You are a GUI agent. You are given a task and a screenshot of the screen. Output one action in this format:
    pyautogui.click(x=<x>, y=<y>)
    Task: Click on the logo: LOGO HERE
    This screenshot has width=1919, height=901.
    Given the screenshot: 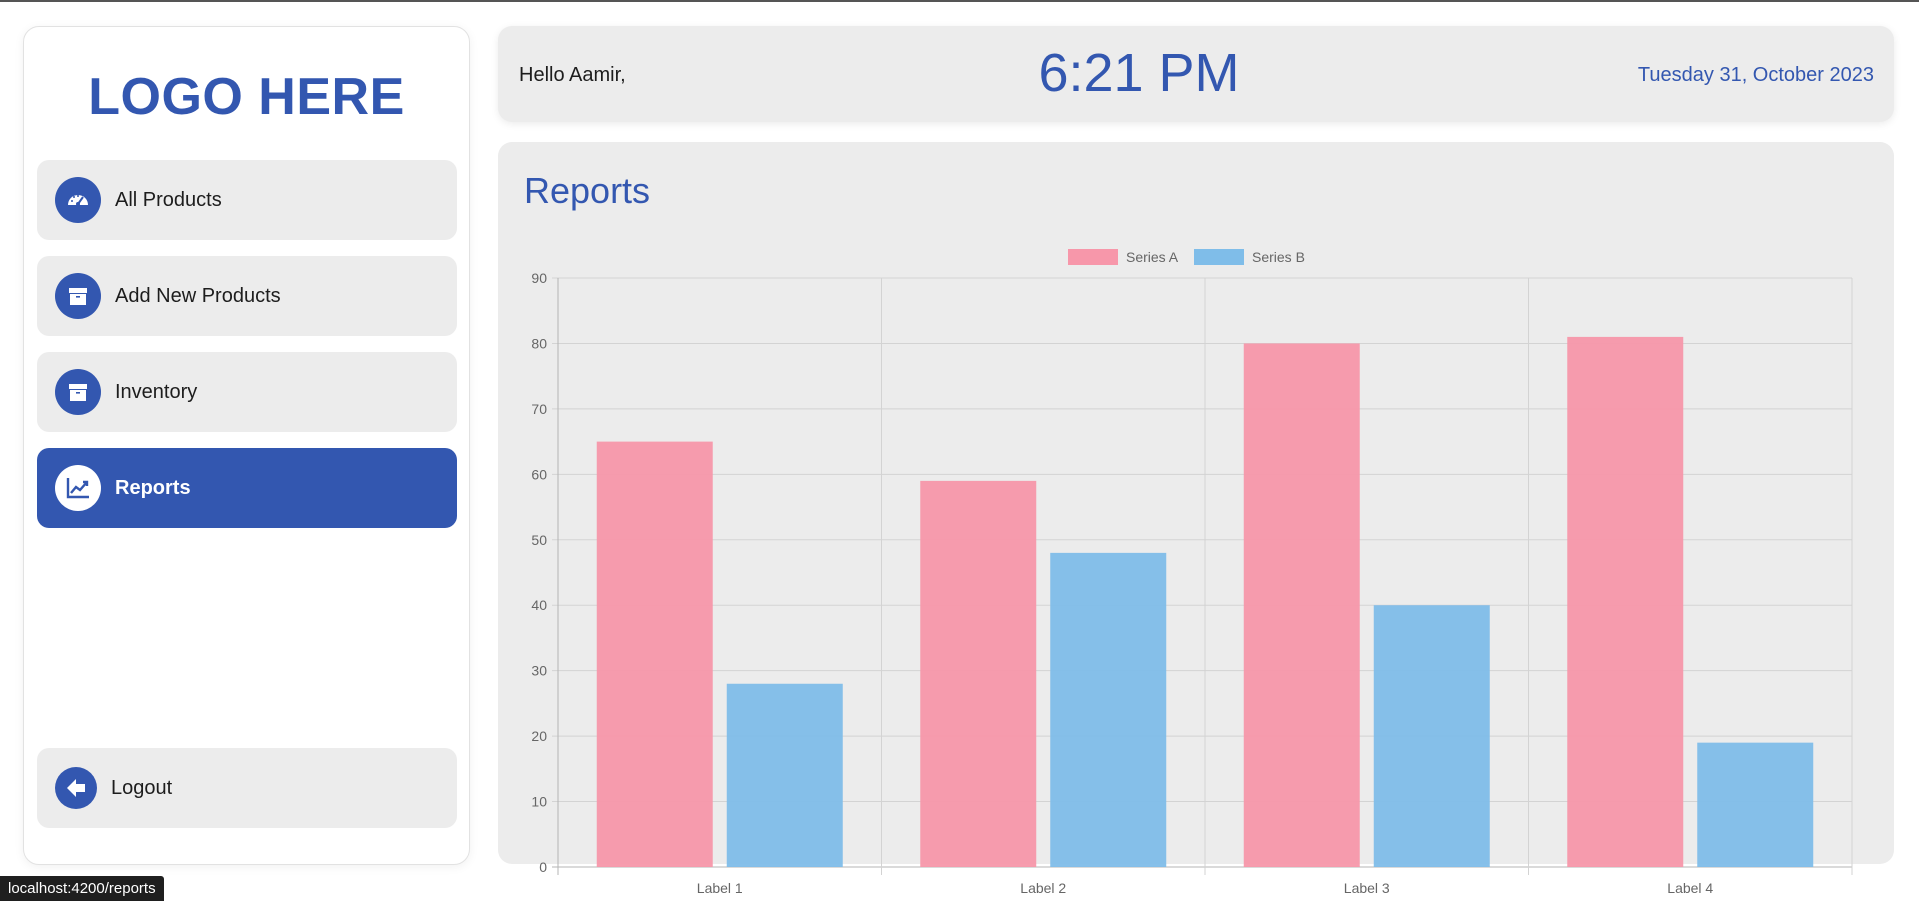 What is the action you would take?
    pyautogui.click(x=246, y=97)
    